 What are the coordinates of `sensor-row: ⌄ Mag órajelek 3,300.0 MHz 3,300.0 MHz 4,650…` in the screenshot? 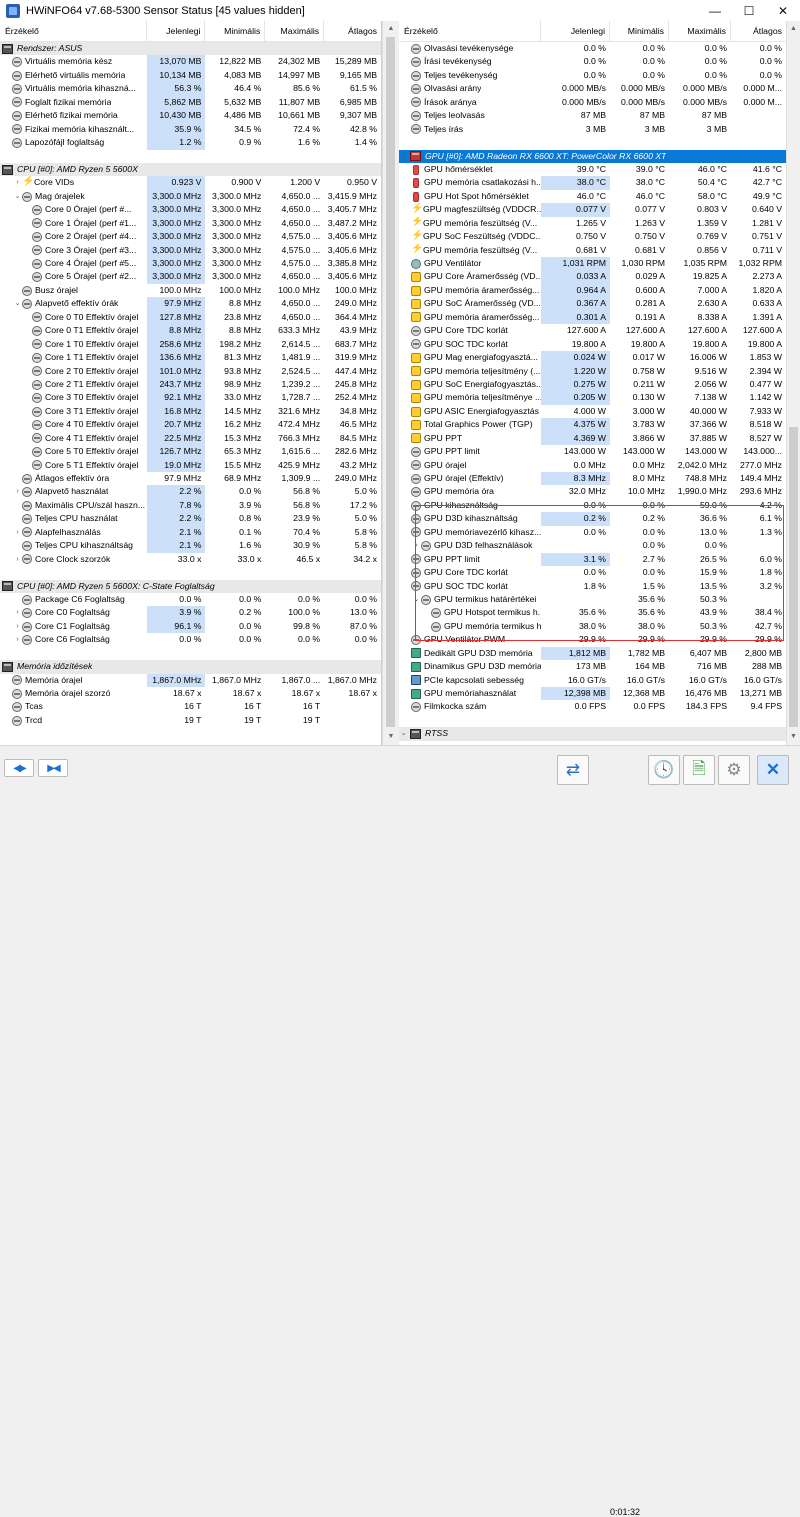 It's located at (190, 196).